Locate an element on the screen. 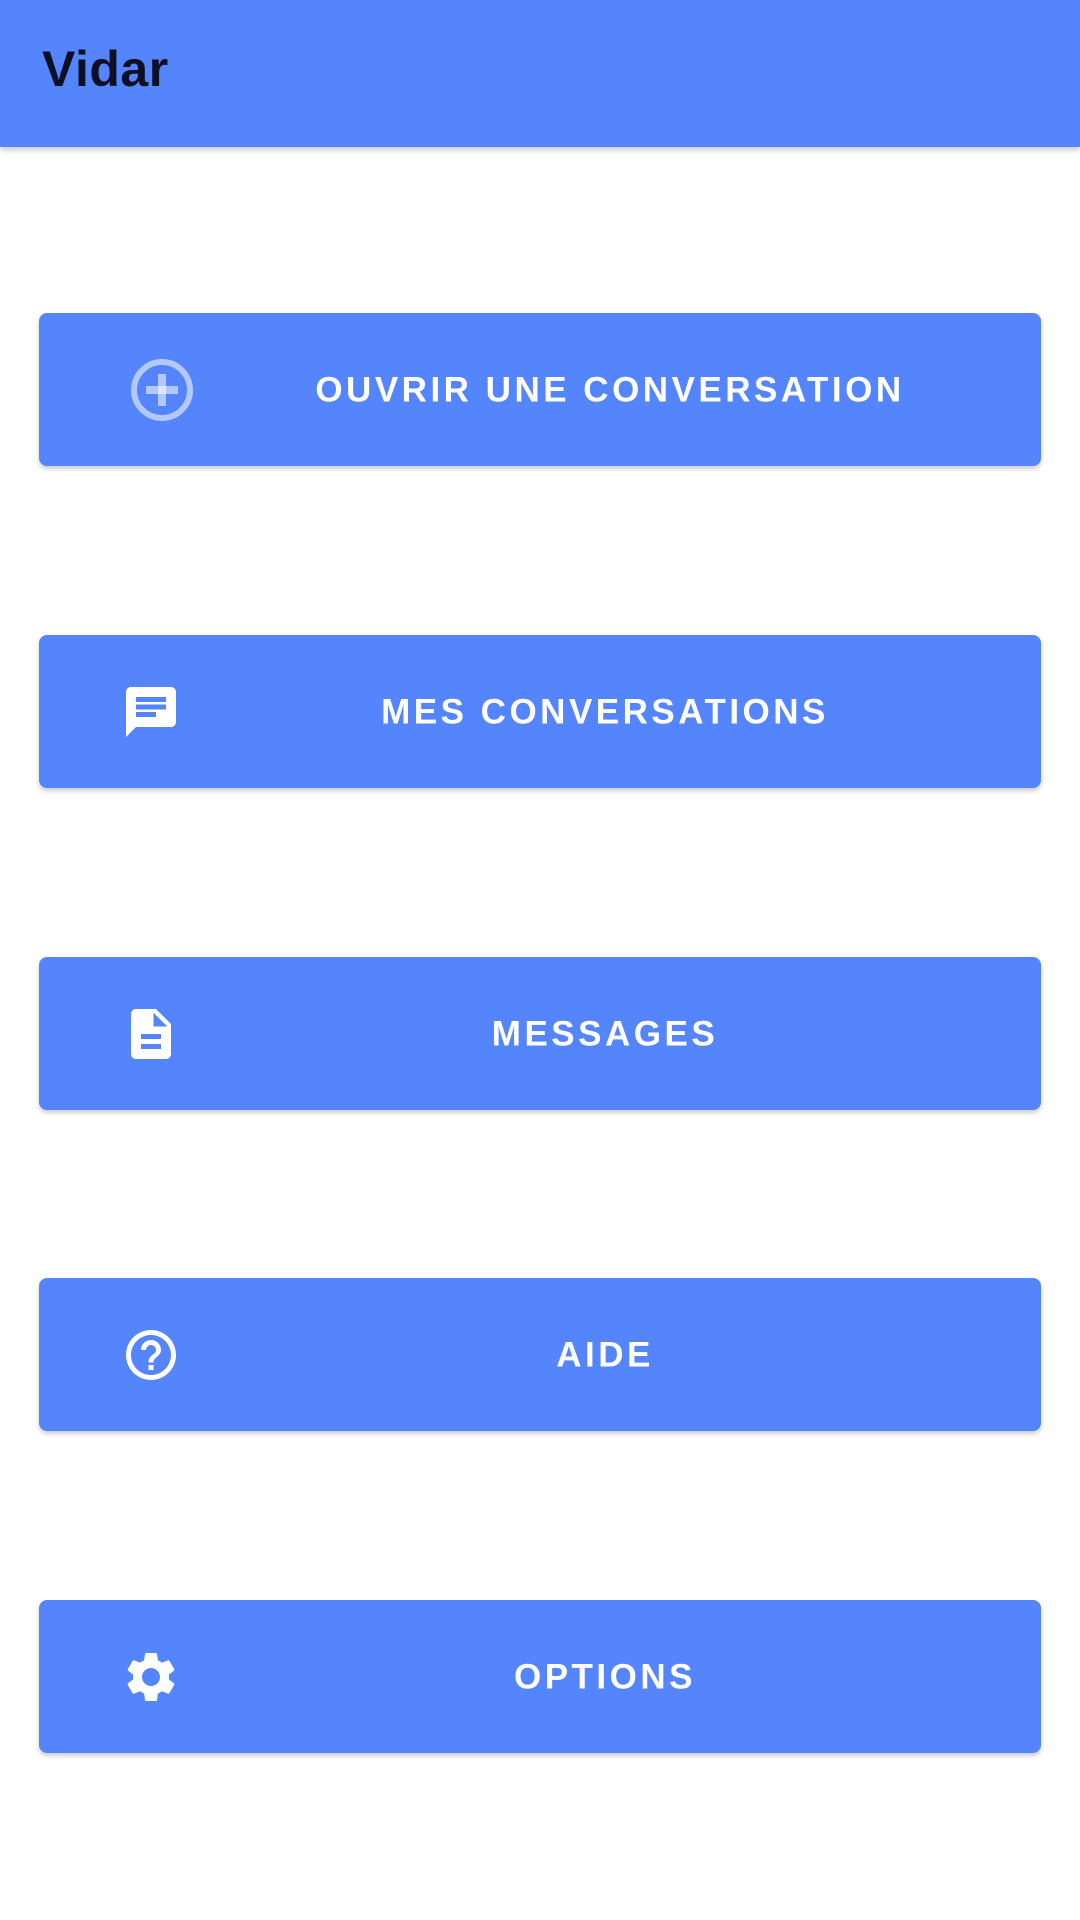  options-button: OPTIONS is located at coordinates (540, 1676).